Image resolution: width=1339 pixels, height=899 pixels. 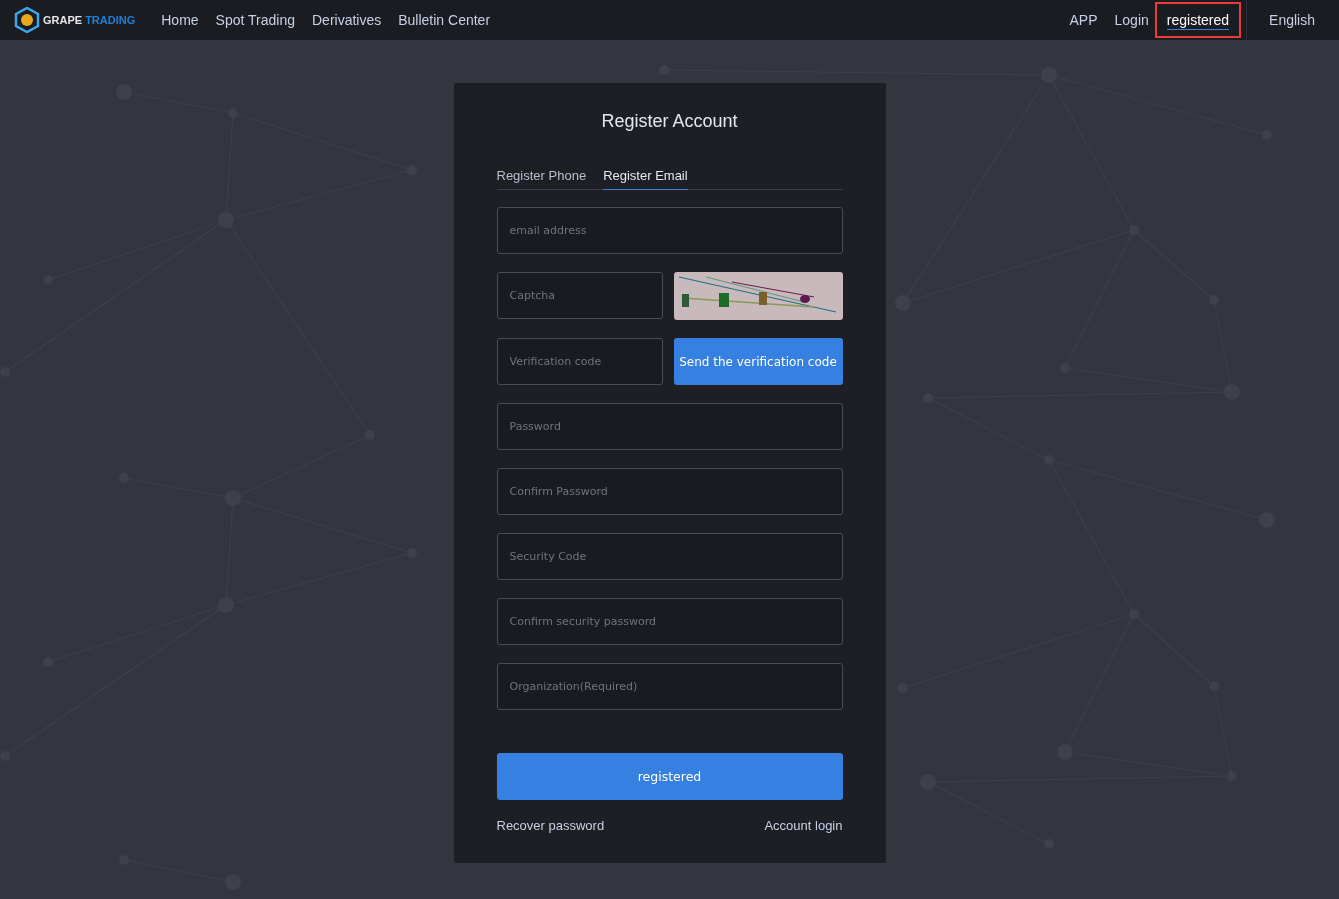 I want to click on register-button: registered, so click(x=669, y=776).